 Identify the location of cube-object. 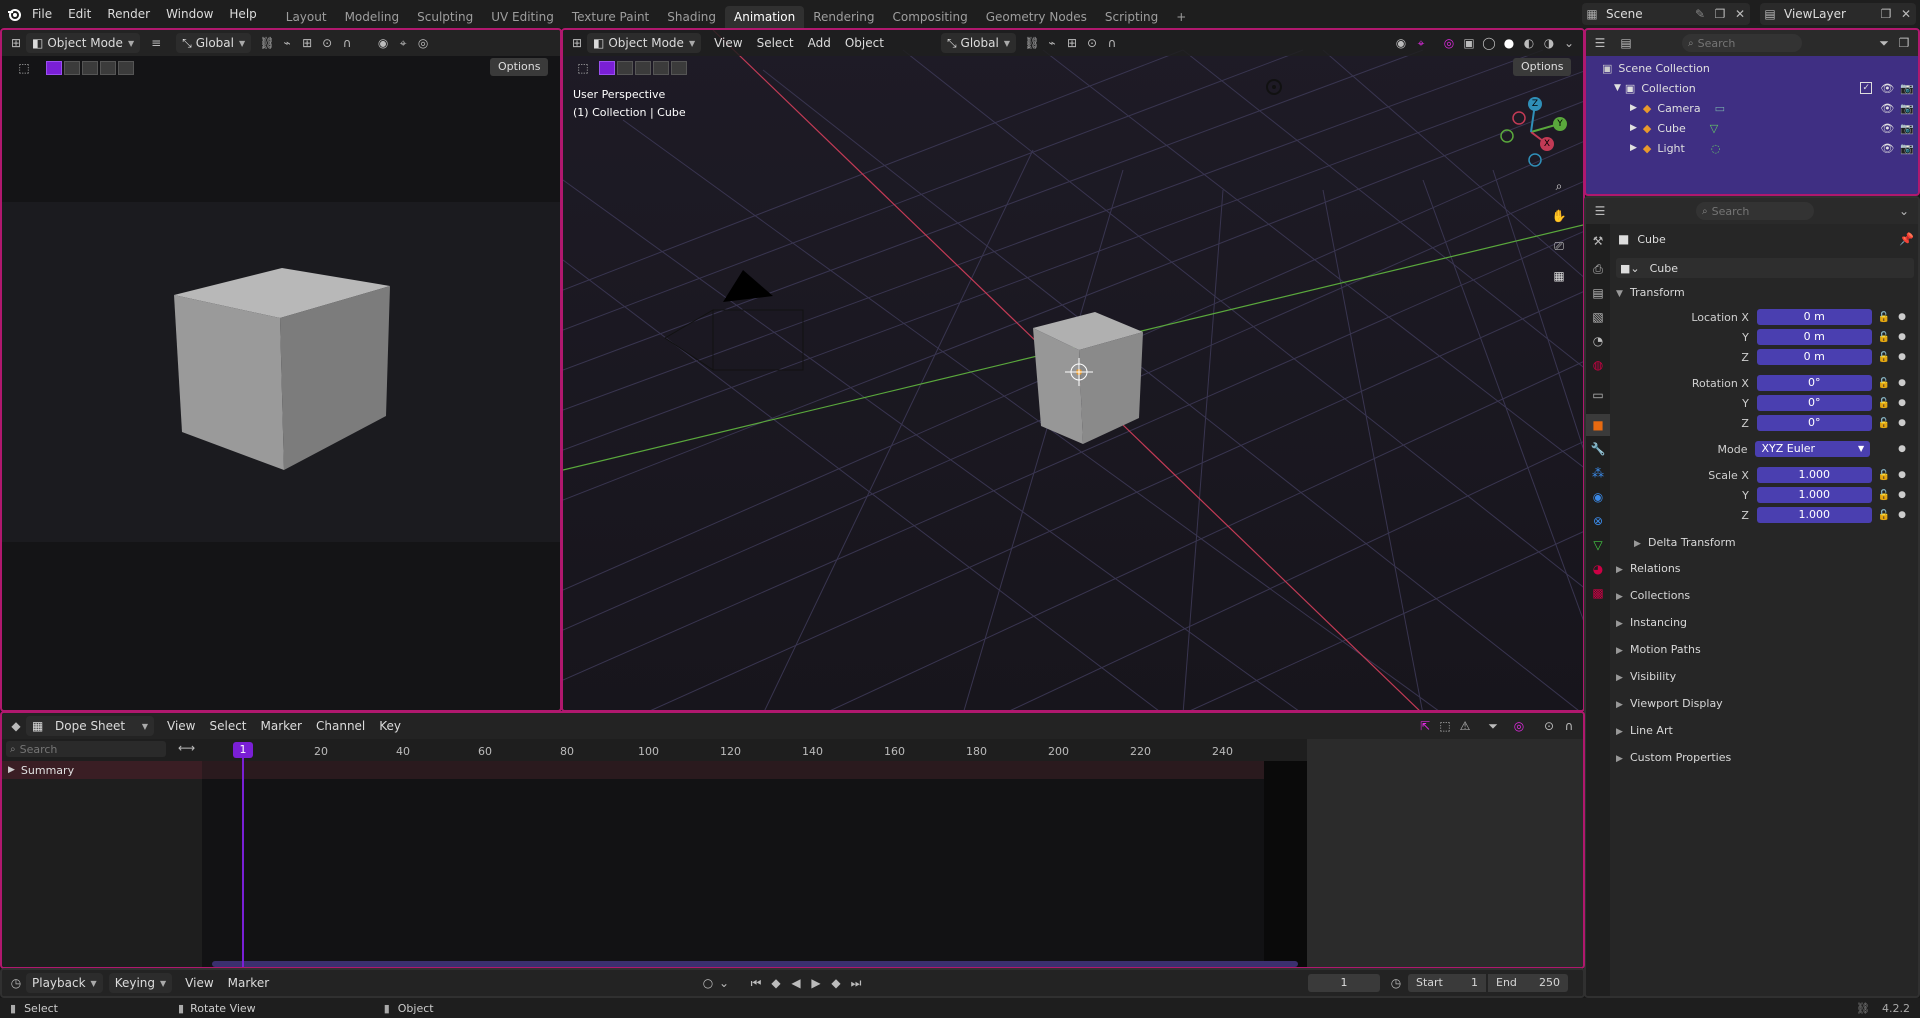
(1083, 375).